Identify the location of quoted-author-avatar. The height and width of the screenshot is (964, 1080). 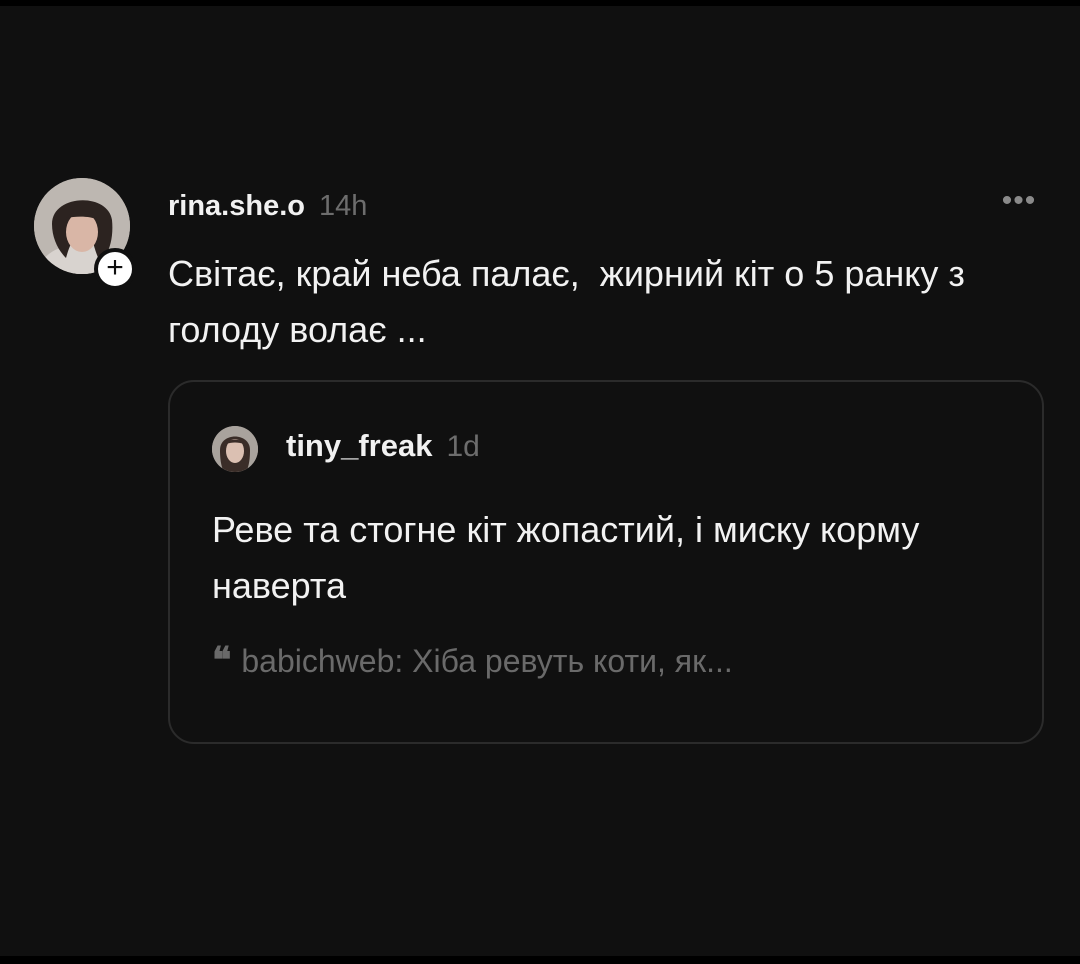
(235, 449).